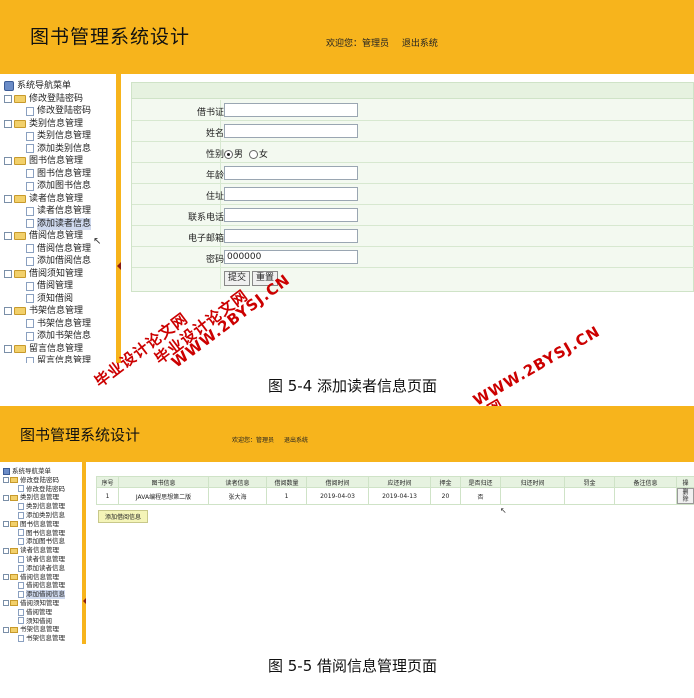  What do you see at coordinates (420, 44) in the screenshot?
I see `logout-link: 退出系统` at bounding box center [420, 44].